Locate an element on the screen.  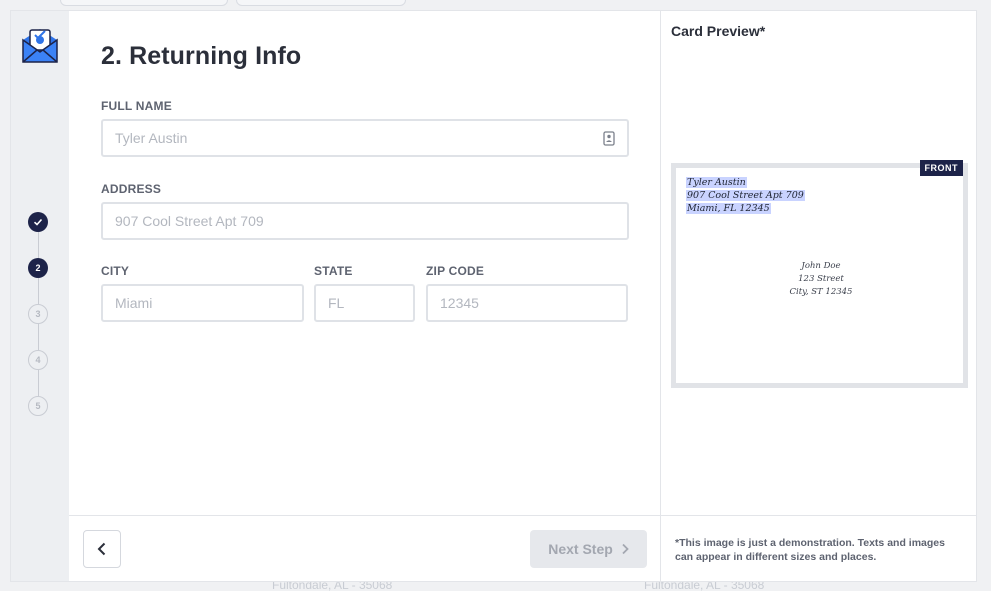
back-button is located at coordinates (102, 549).